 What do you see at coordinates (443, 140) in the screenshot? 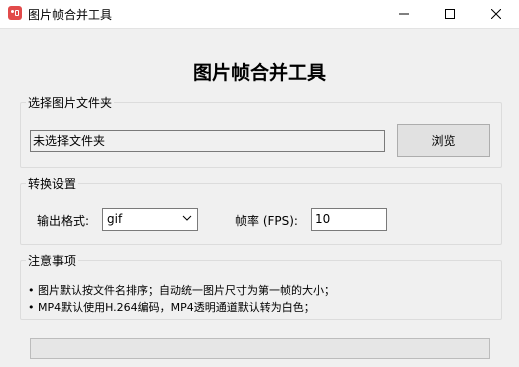
I see `browse-button: 浏览` at bounding box center [443, 140].